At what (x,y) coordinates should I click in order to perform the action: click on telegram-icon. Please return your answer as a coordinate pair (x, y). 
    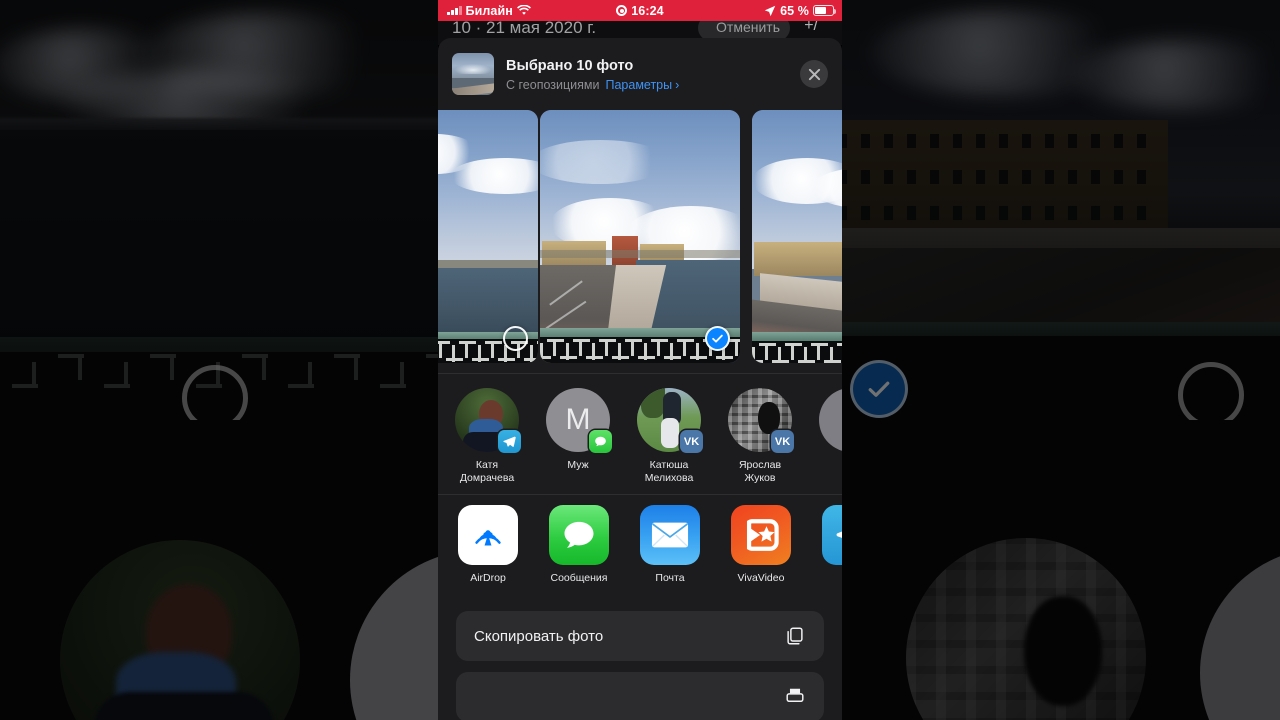
    Looking at the image, I should click on (832, 535).